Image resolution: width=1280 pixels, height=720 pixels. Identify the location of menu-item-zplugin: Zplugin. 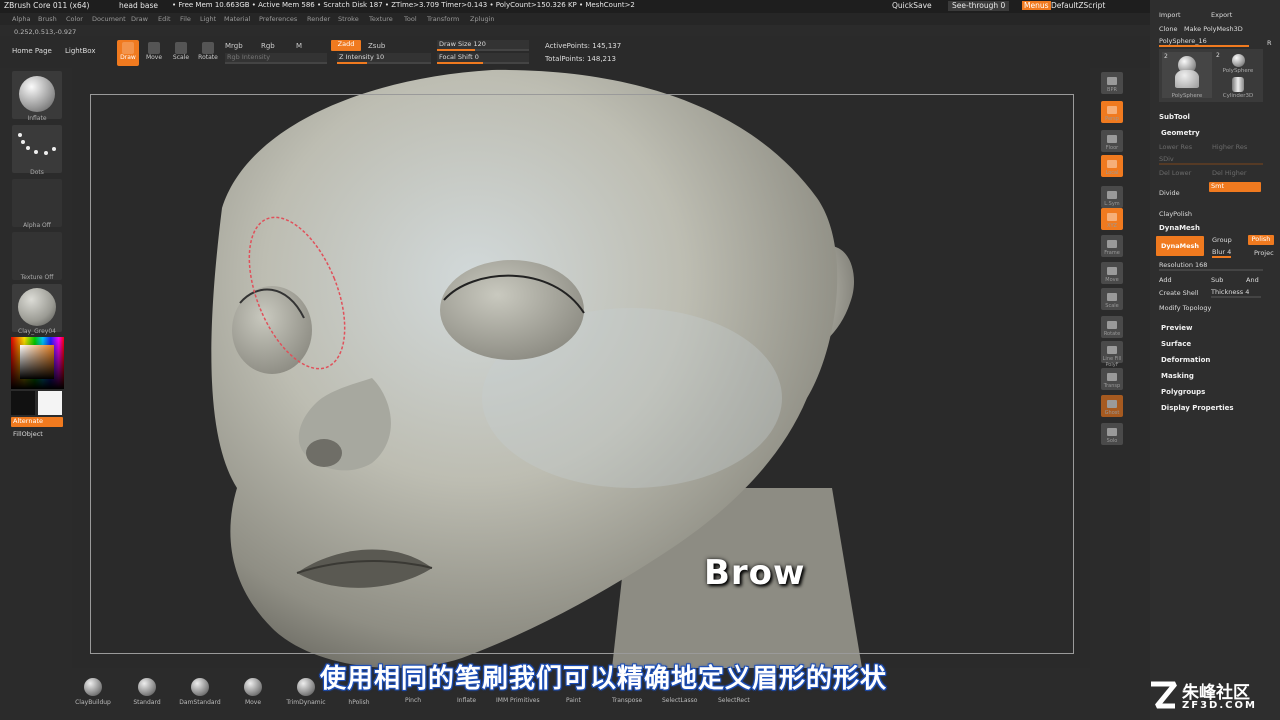
(482, 19).